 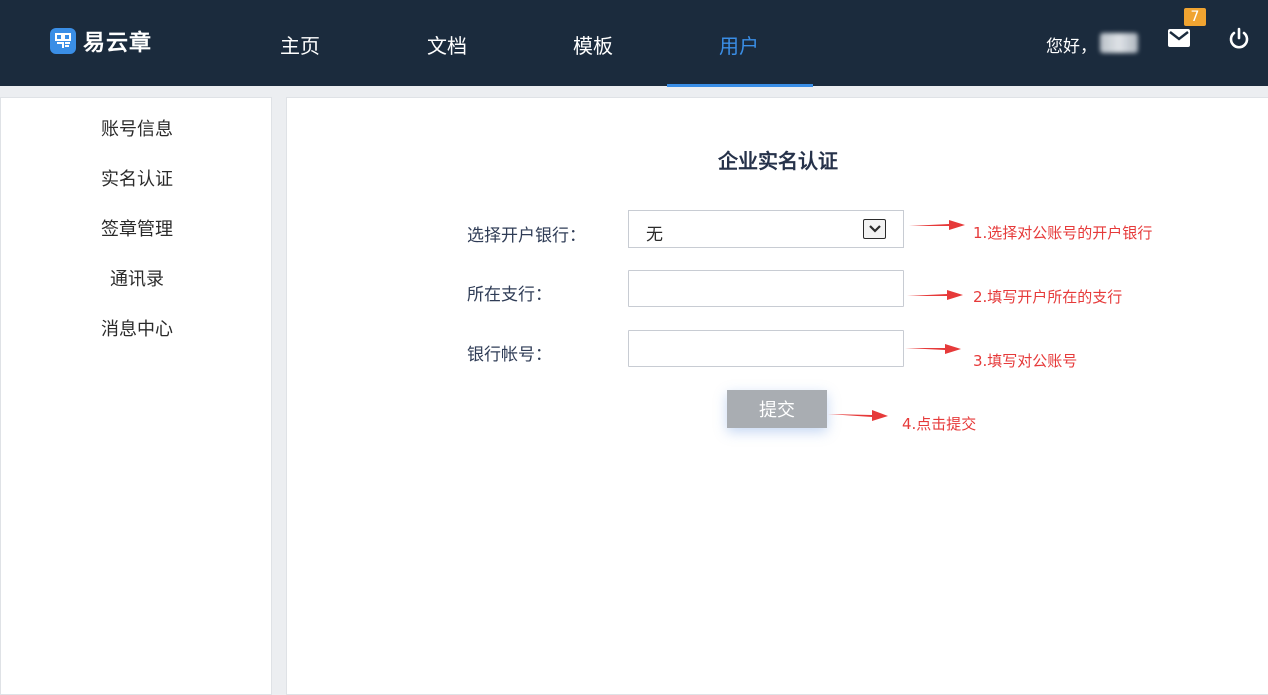 What do you see at coordinates (137, 328) in the screenshot?
I see `sidebar-item-message-center: 消息中心` at bounding box center [137, 328].